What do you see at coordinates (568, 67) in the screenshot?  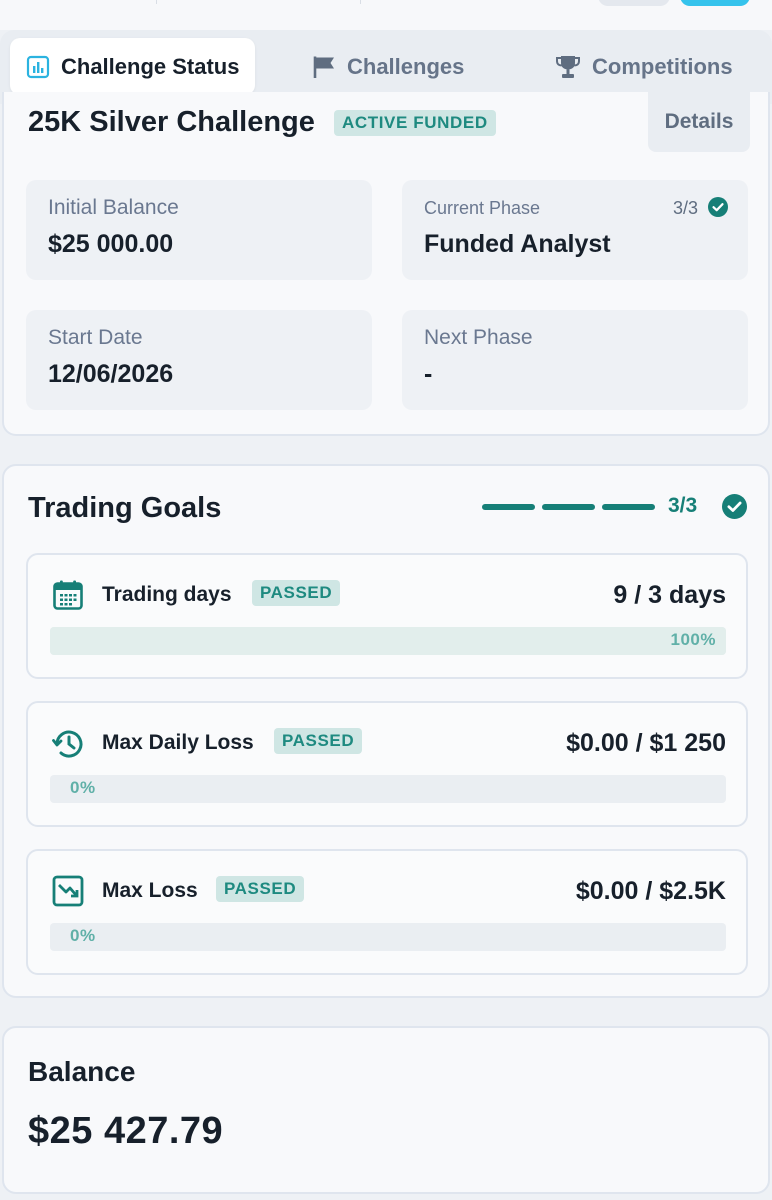 I see `trophy-icon` at bounding box center [568, 67].